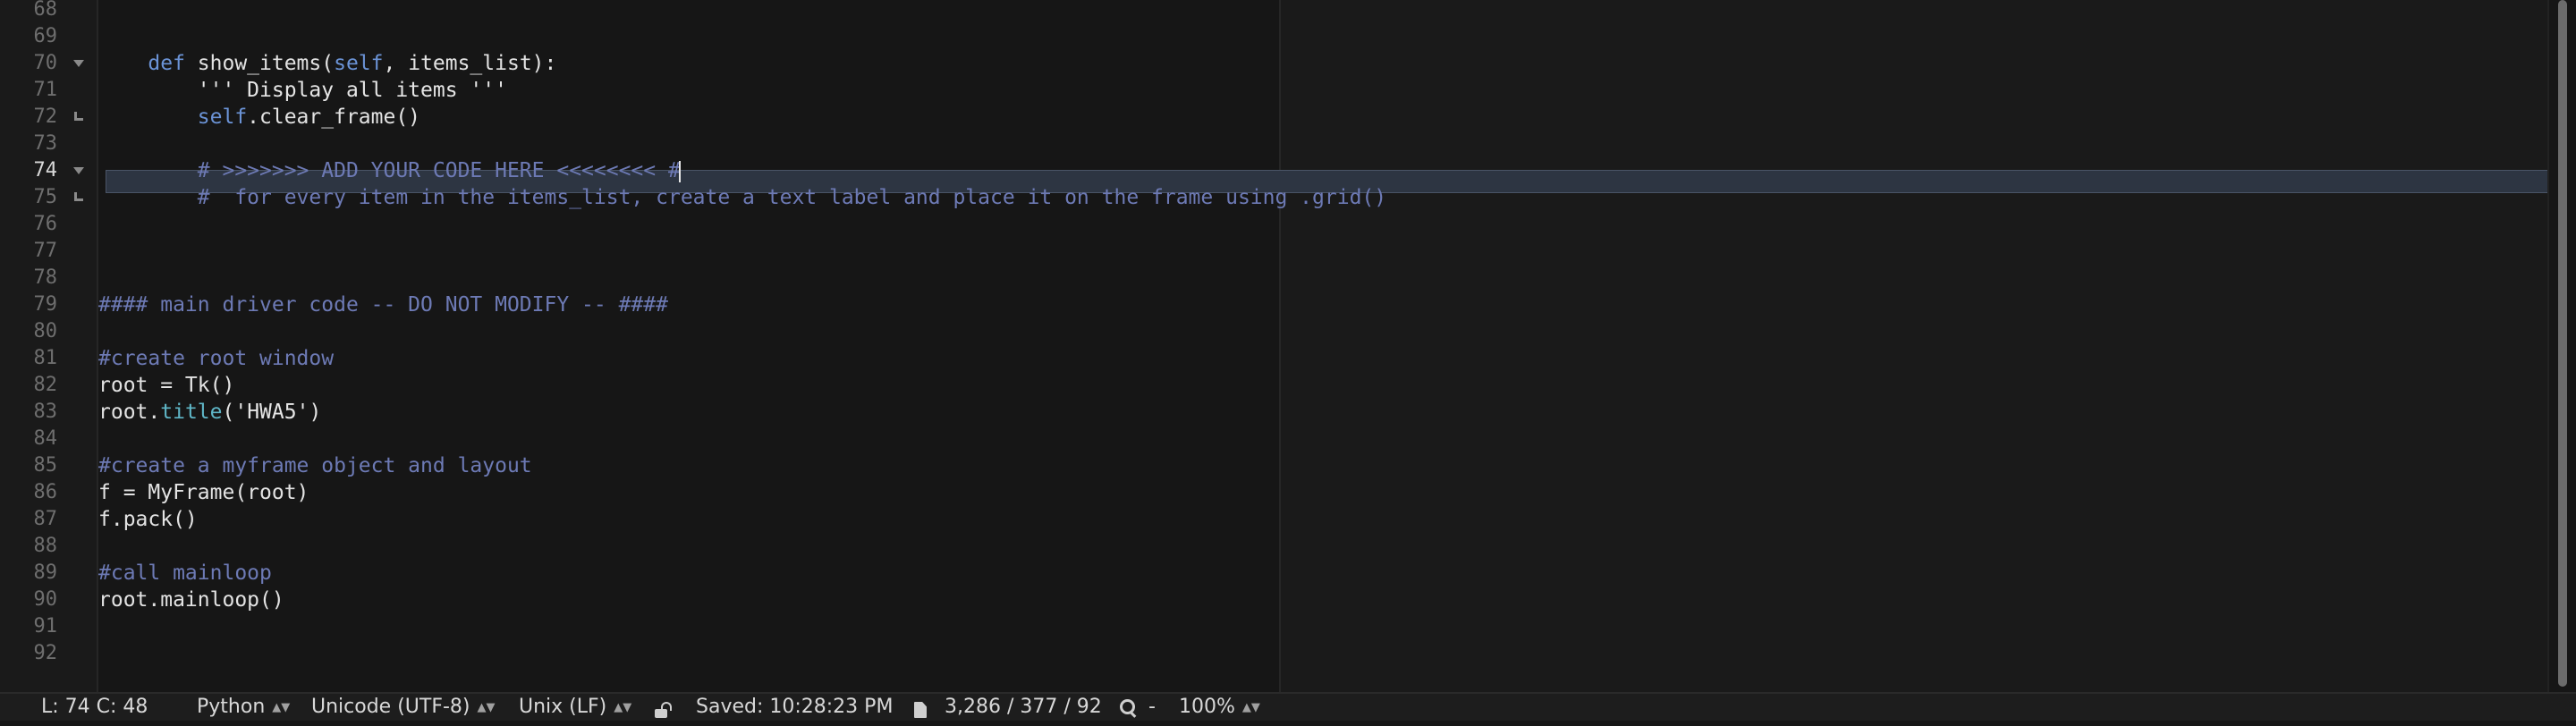  I want to click on line-number: 81, so click(48, 358).